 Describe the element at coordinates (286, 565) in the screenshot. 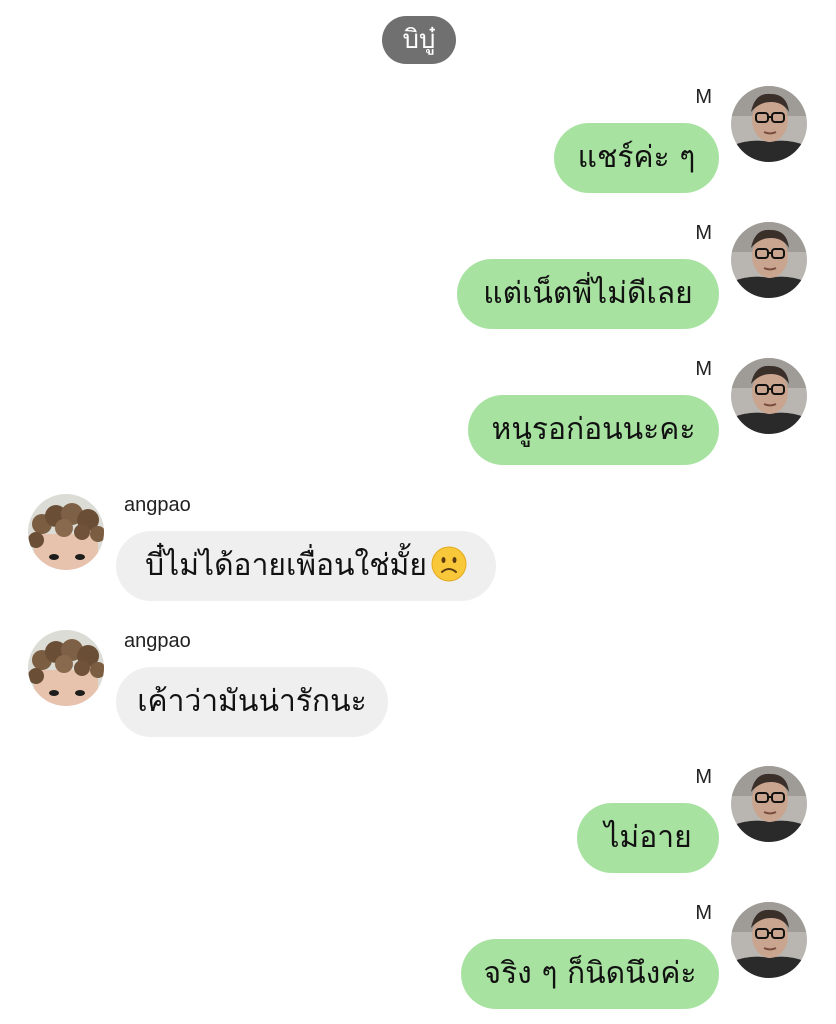

I see `message-text: บี๋ไม่ได้อายเพื่อนใช่มั้ย` at that location.